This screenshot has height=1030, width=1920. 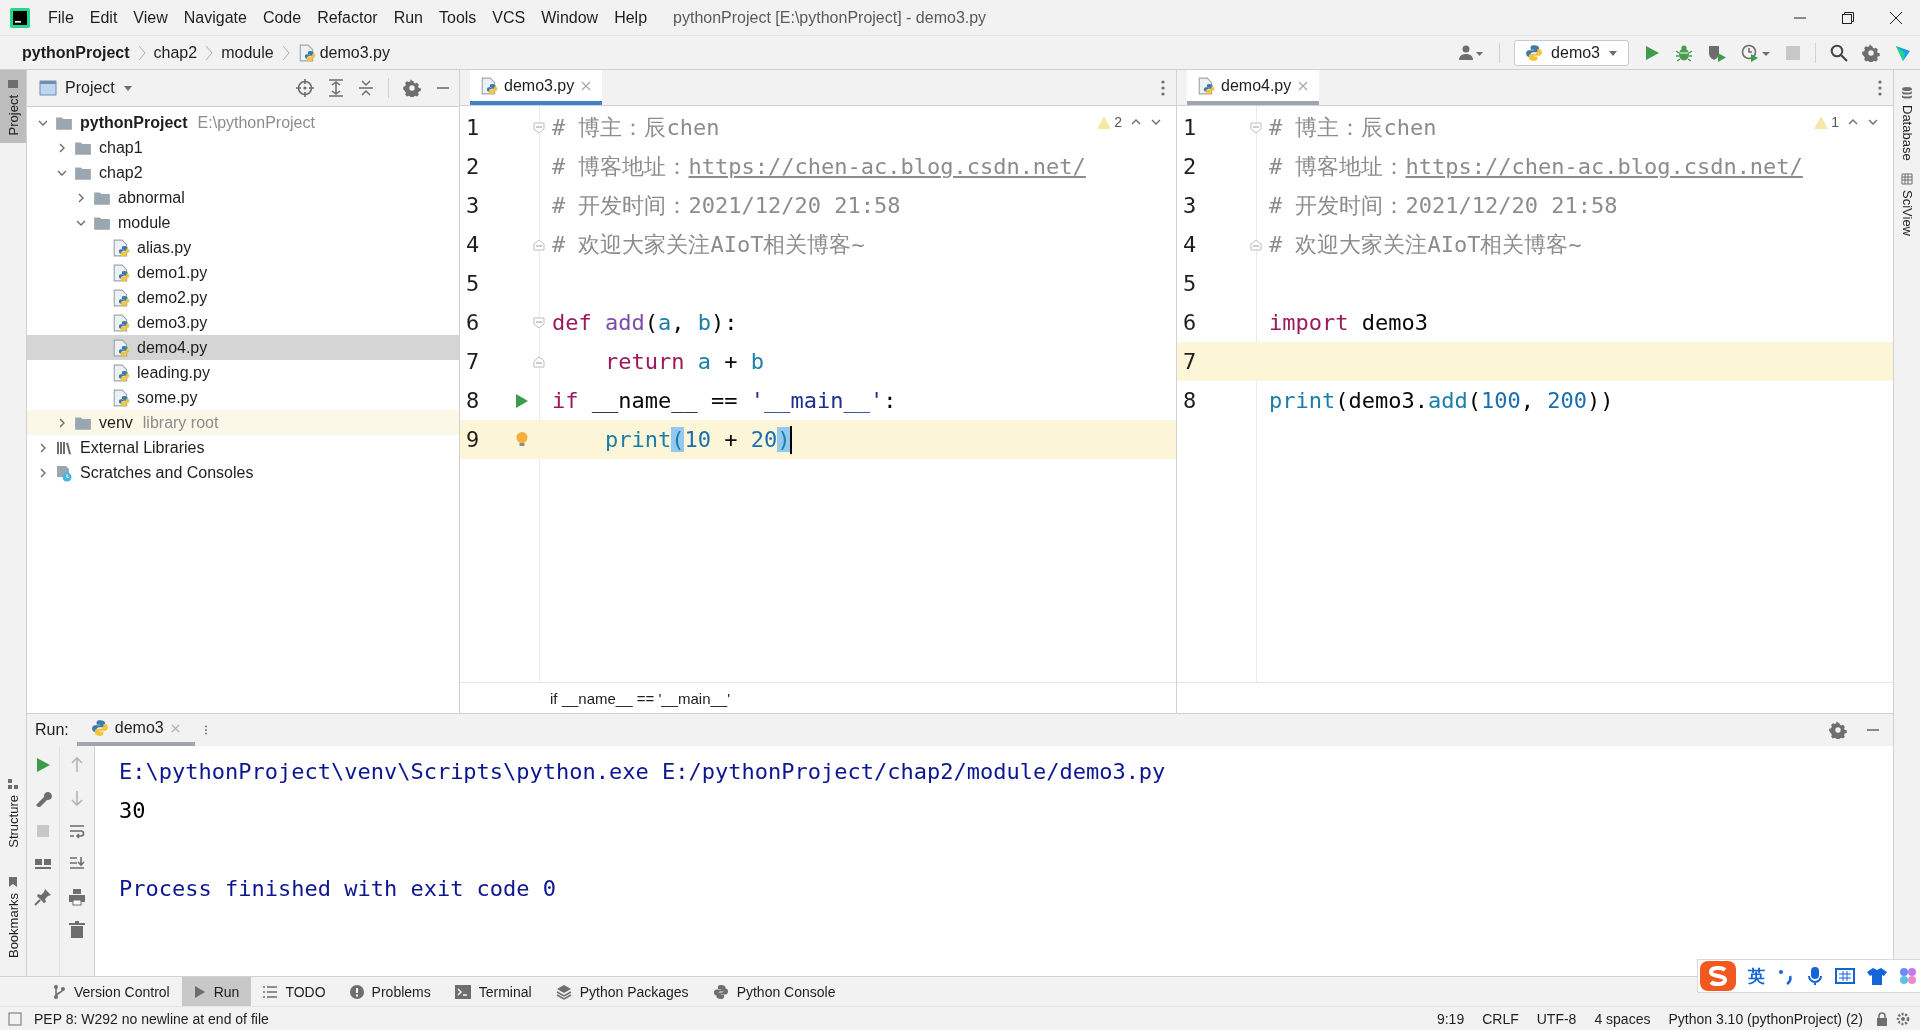 I want to click on user-icon, so click(x=1472, y=52).